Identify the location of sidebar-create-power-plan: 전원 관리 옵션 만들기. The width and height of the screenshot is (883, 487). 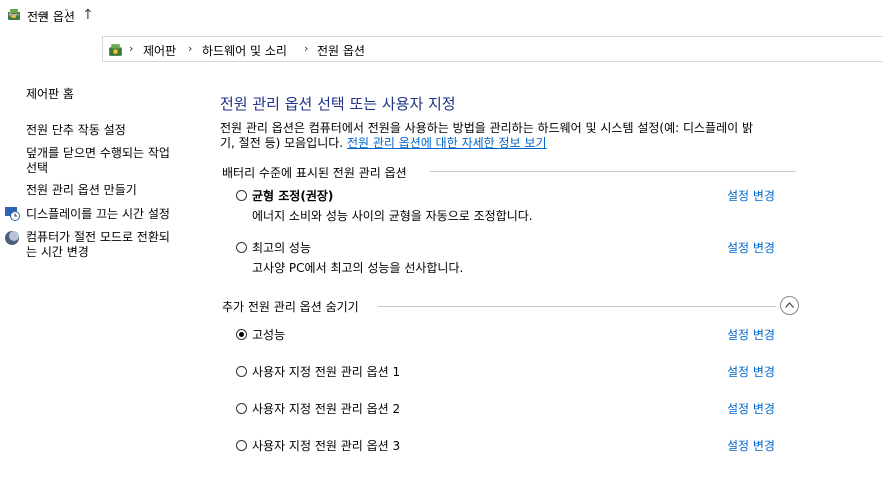
(81, 190).